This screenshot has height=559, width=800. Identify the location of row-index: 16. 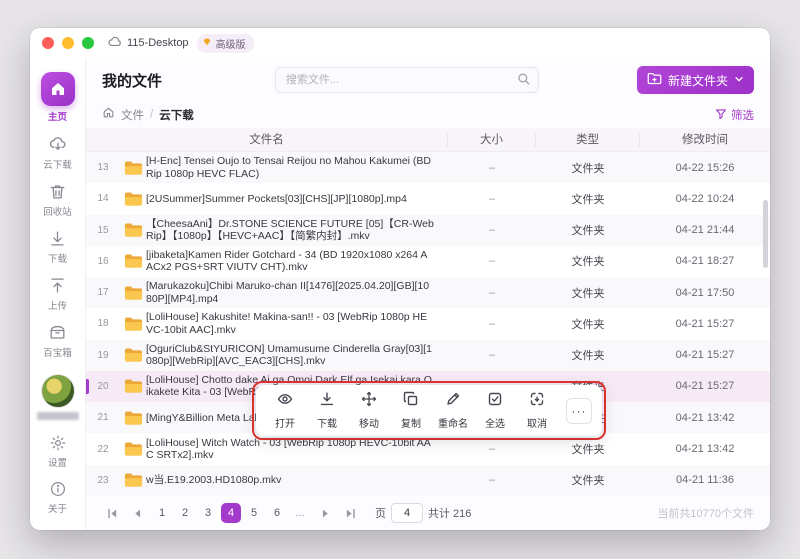
(103, 261).